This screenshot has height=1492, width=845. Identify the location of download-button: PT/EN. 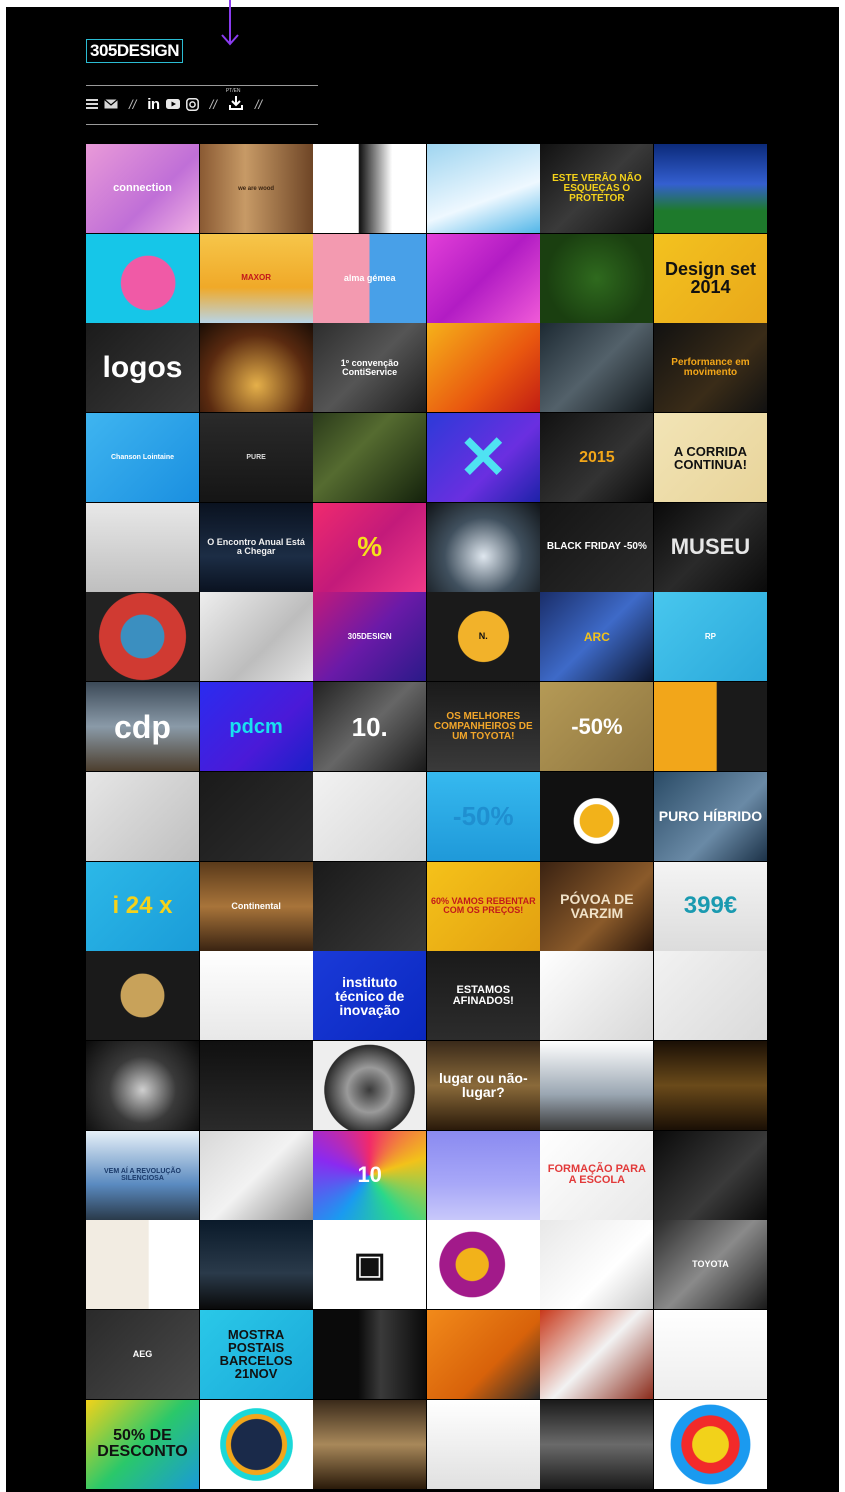
(235, 100).